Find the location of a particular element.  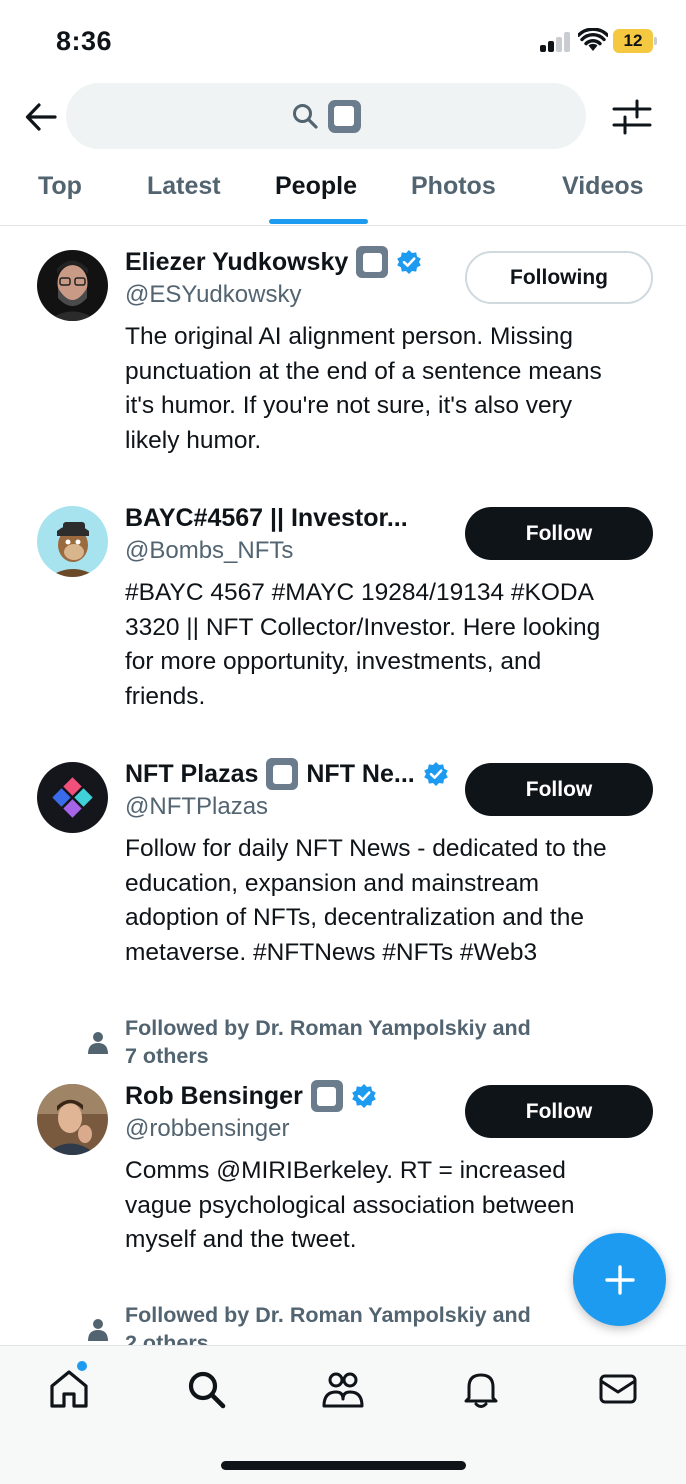

user-handle: @ESYudkowsky is located at coordinates (213, 294).